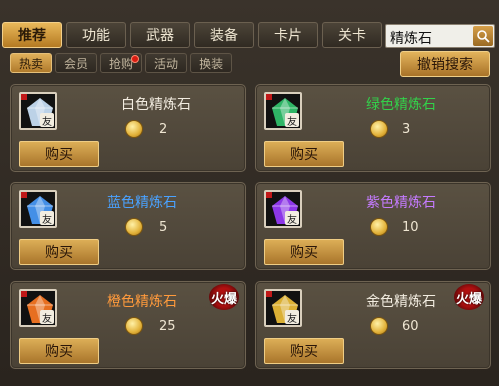  I want to click on subtab-flash-sale: 抢购, so click(121, 63).